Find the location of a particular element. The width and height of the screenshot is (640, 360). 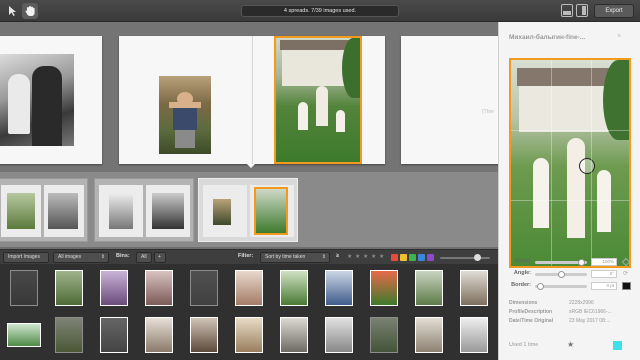

border-slider is located at coordinates (561, 286).